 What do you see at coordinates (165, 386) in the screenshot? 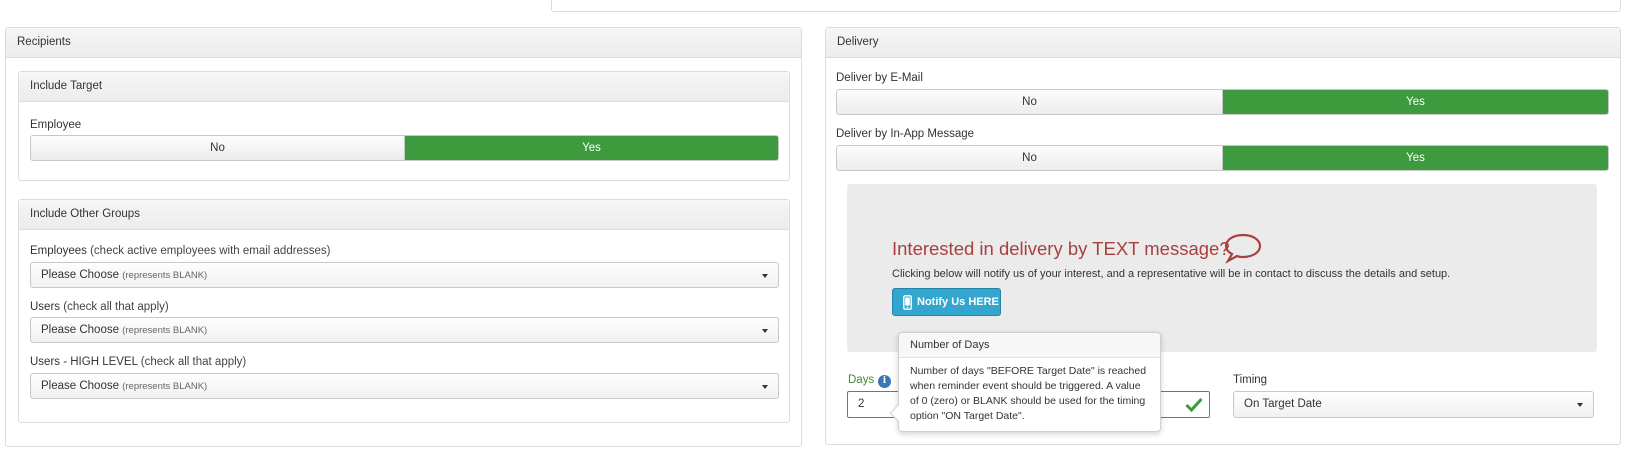
I see `users-high-select-hint: (represents BLANK)` at bounding box center [165, 386].